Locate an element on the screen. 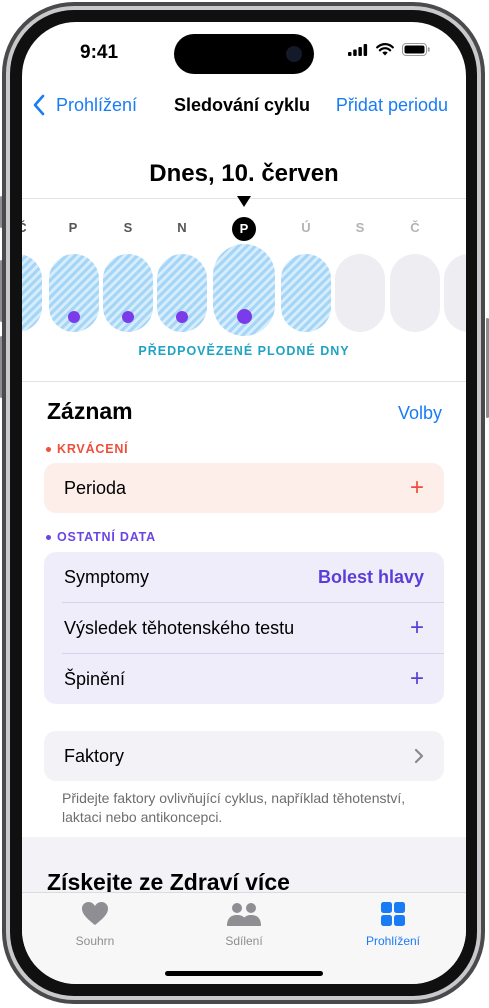 This screenshot has height=1008, width=489. factors-label: Faktory is located at coordinates (94, 755).